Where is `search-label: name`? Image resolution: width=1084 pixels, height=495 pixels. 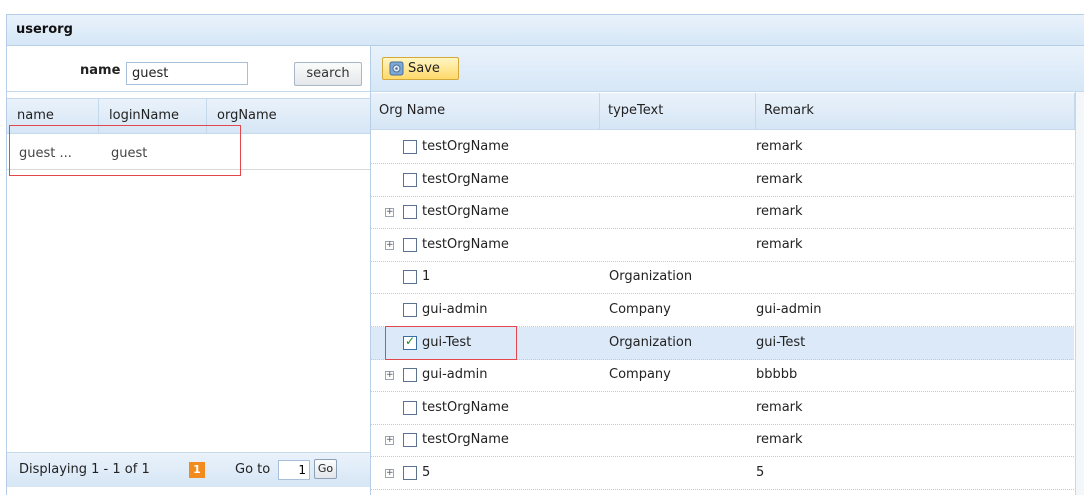
search-label: name is located at coordinates (100, 70).